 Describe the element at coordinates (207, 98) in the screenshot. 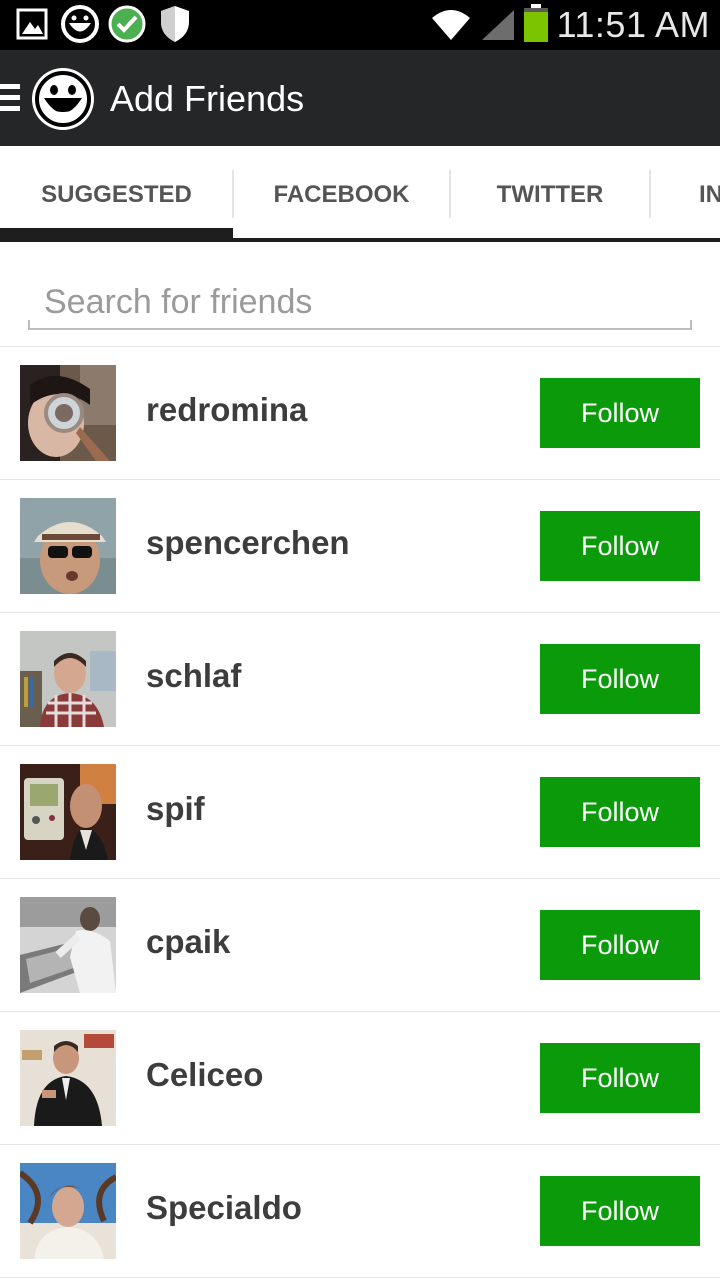

I see `page-title: Add Friends` at that location.